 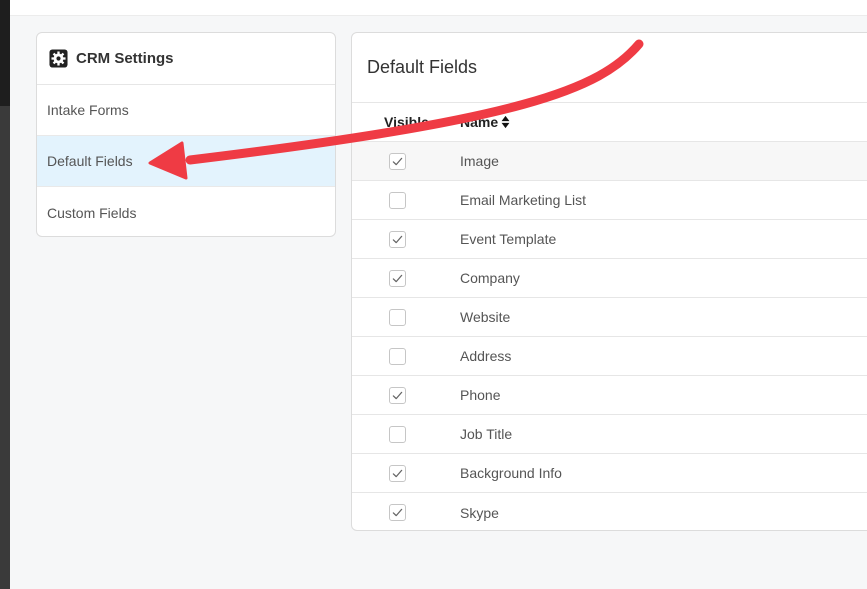 What do you see at coordinates (609, 395) in the screenshot?
I see `table-row: Phone` at bounding box center [609, 395].